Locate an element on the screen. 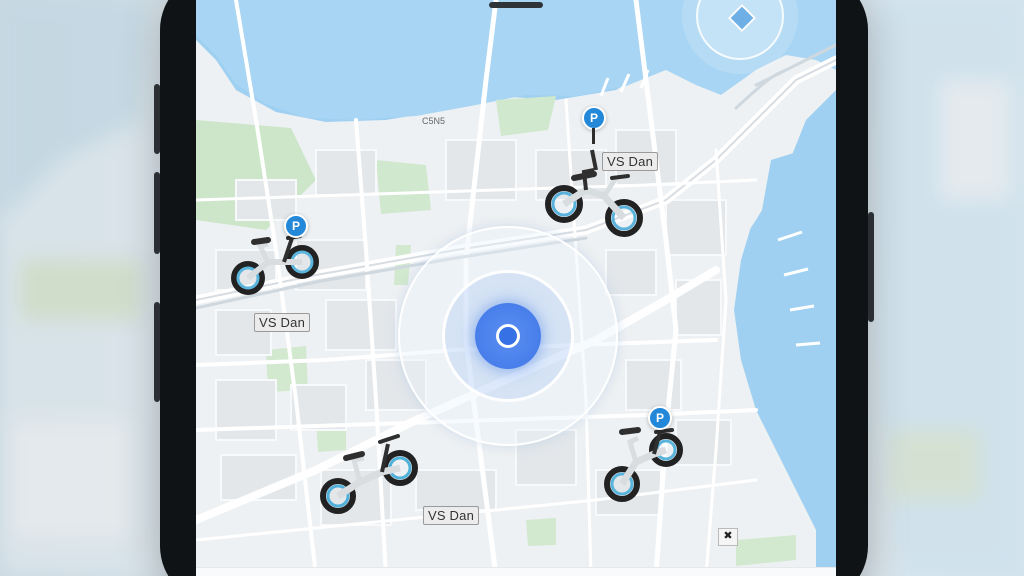 The width and height of the screenshot is (1024, 576). compass-icon is located at coordinates (742, 18).